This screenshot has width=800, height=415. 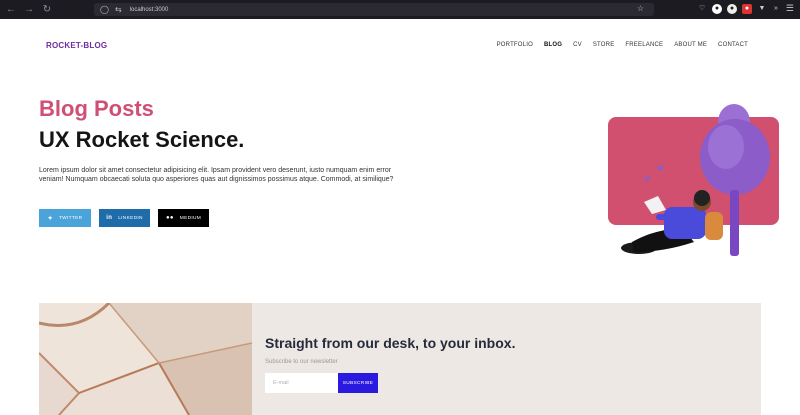 I want to click on nav-item-store: STORE, so click(x=604, y=45).